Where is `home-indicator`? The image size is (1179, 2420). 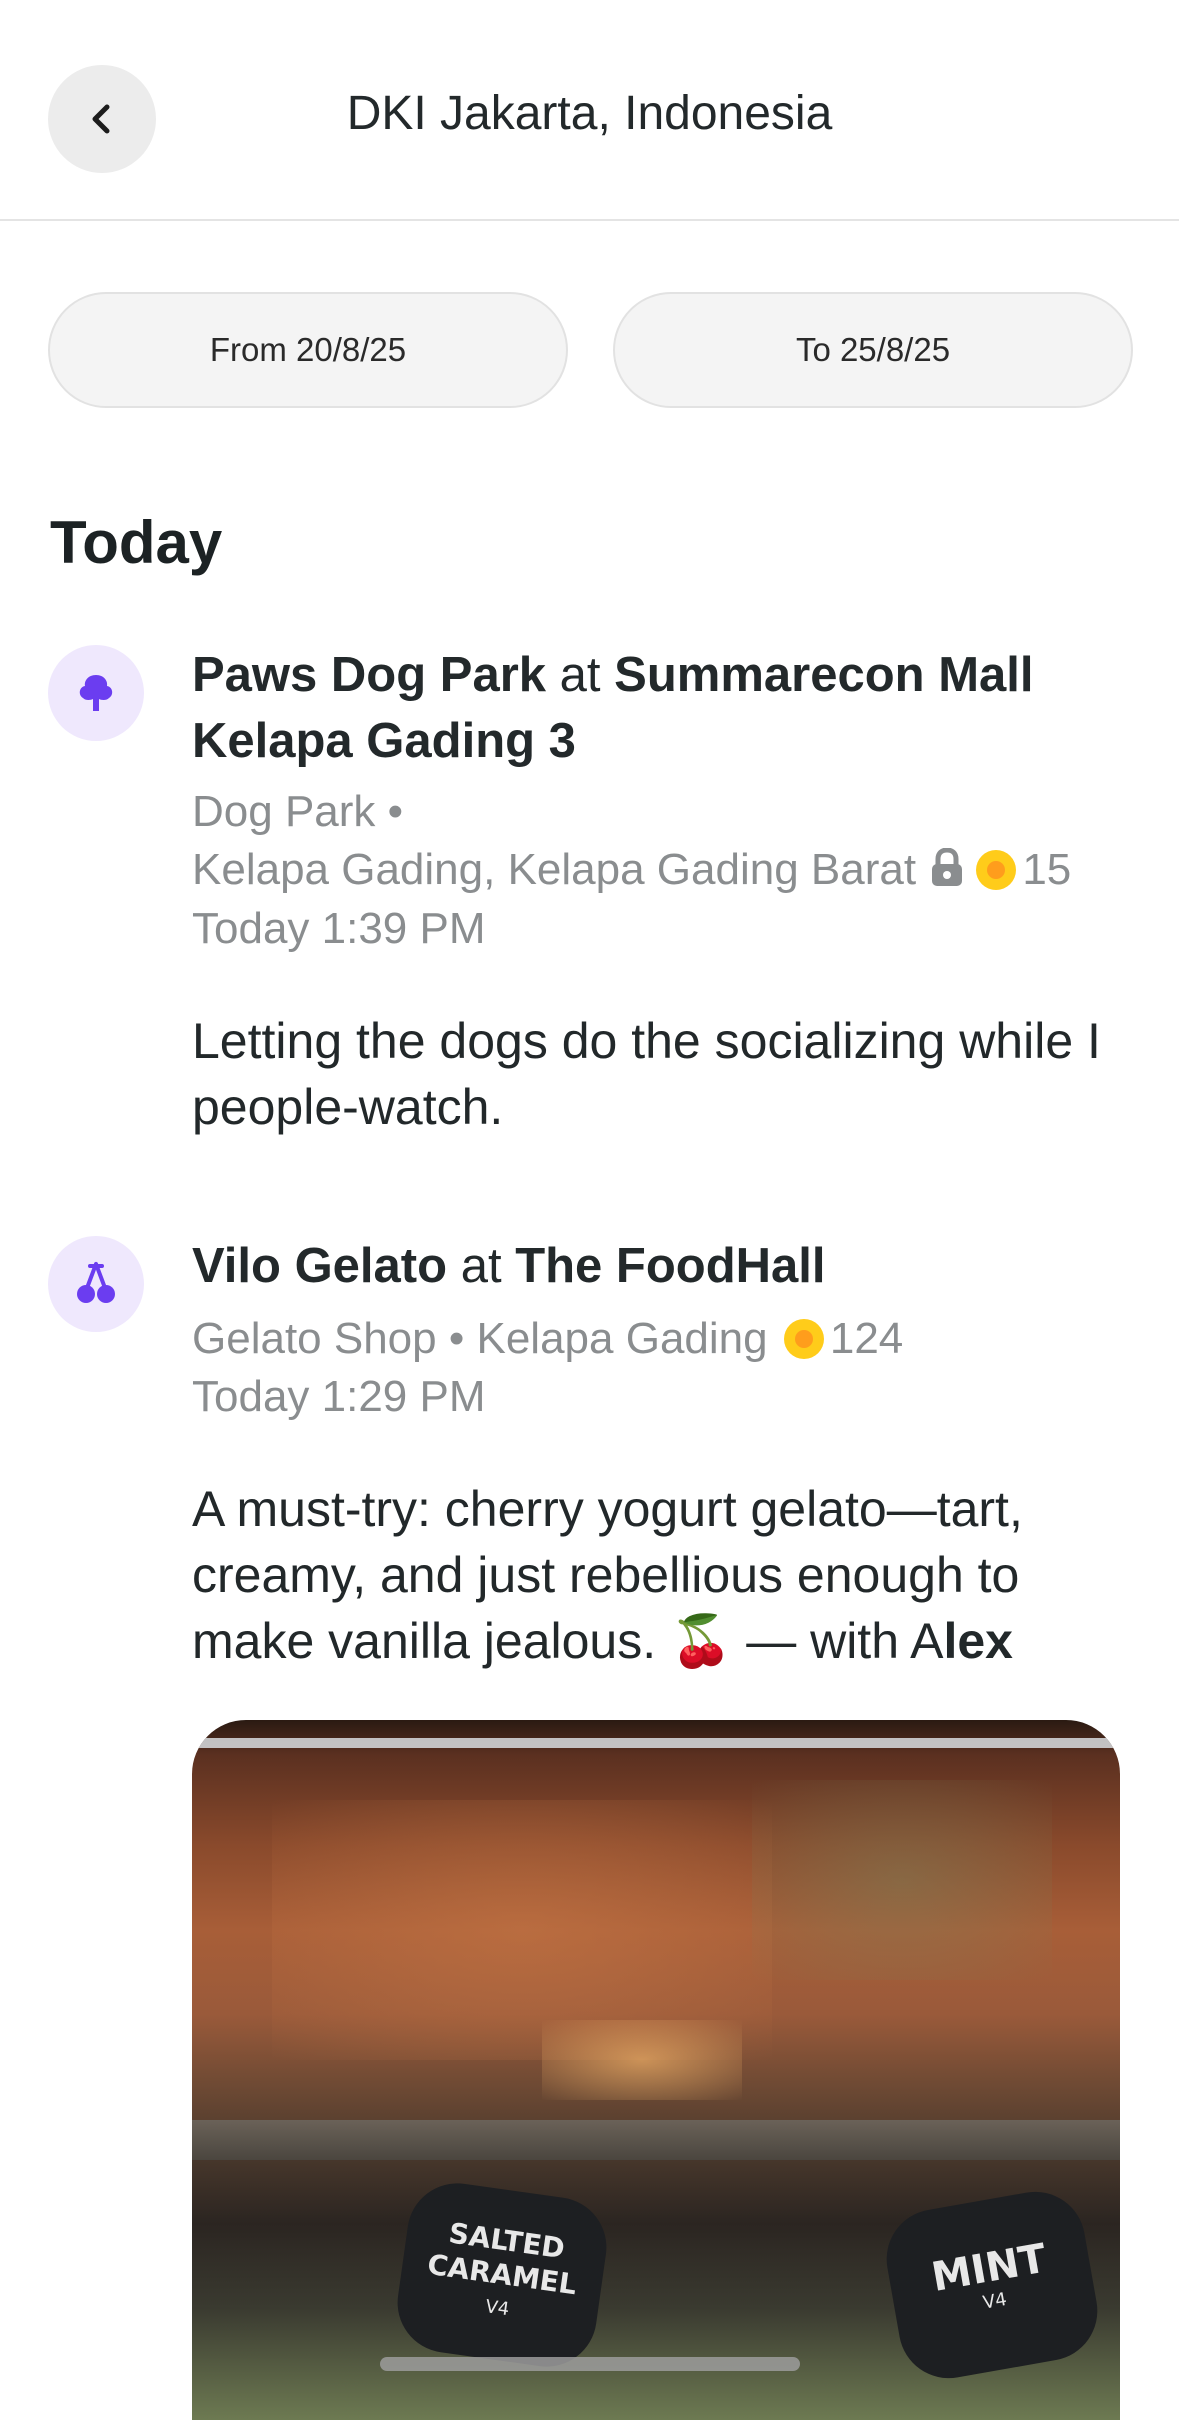 home-indicator is located at coordinates (590, 2364).